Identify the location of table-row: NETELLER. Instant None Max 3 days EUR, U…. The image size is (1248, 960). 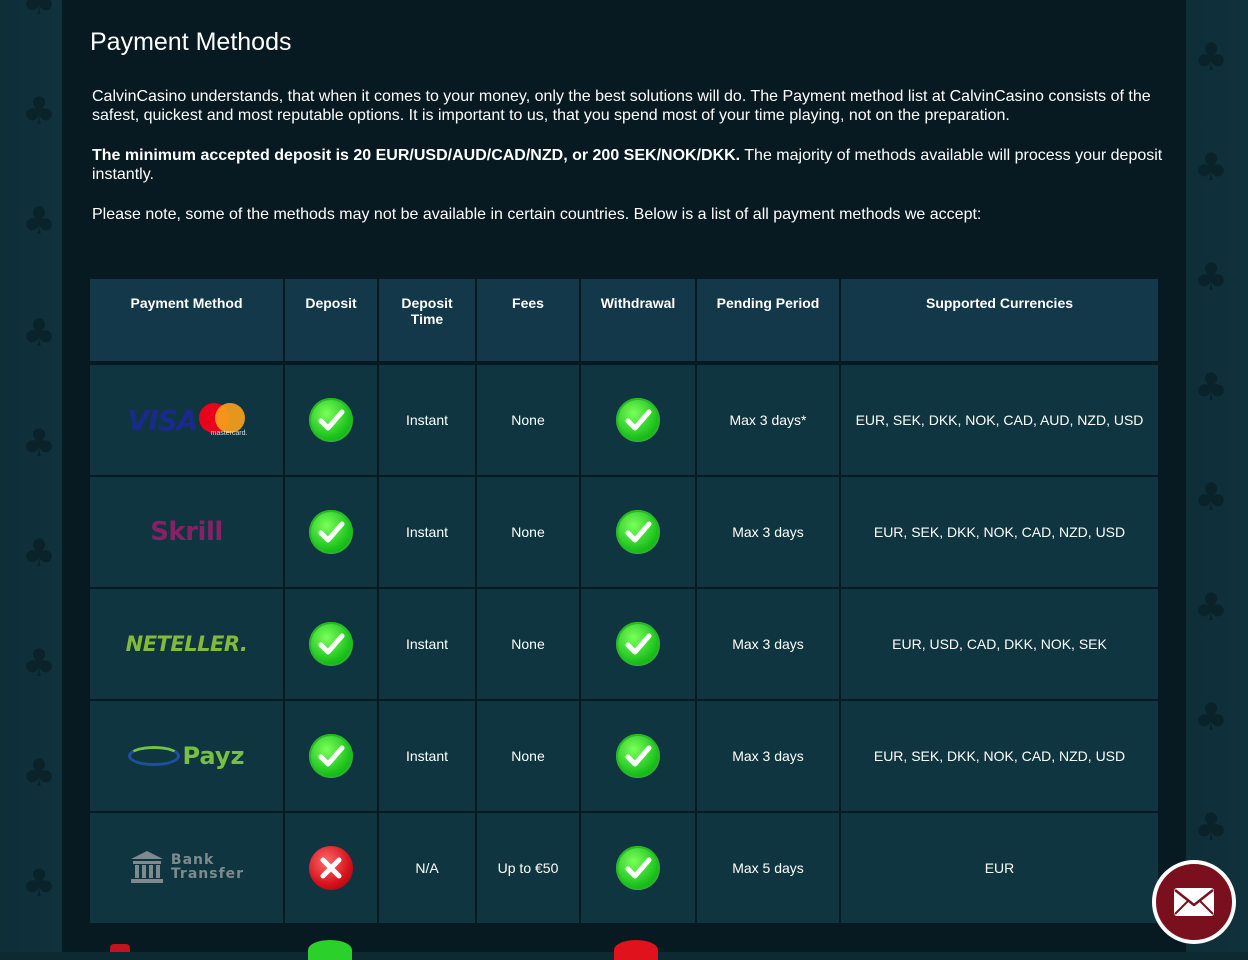
(624, 644).